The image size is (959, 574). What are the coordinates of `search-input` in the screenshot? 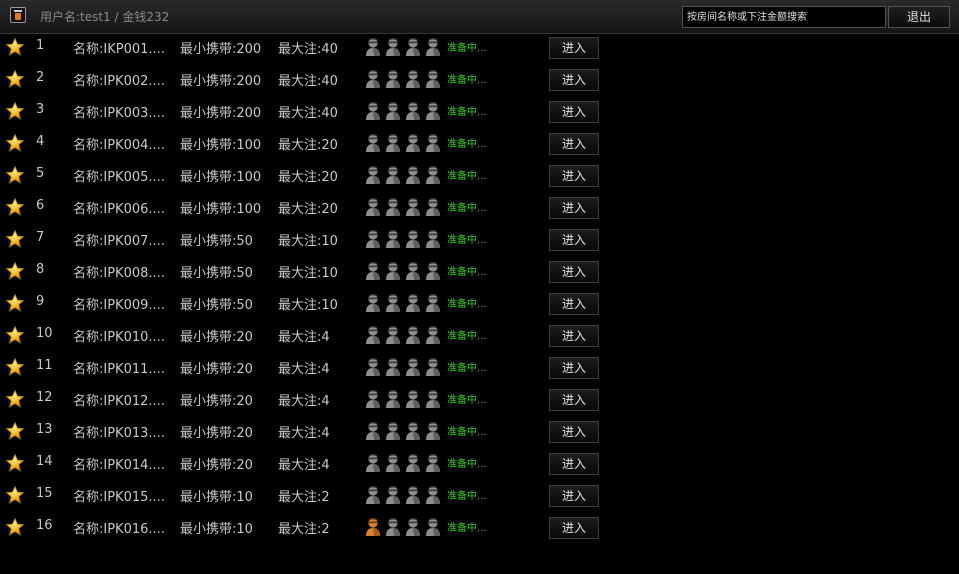 It's located at (784, 17).